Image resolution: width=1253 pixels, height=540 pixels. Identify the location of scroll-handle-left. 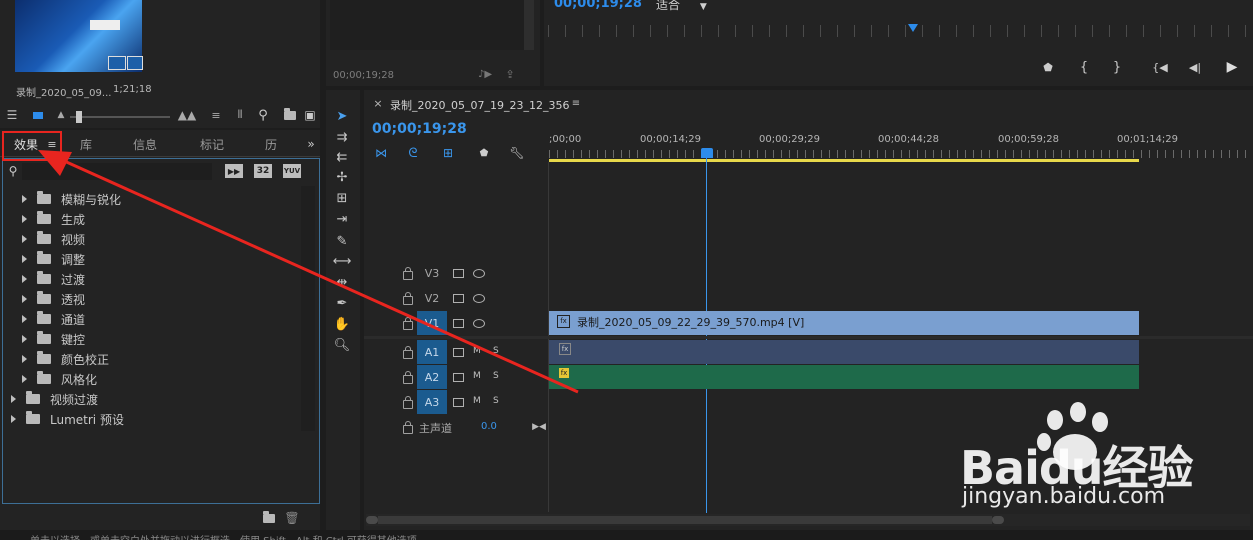
(372, 520).